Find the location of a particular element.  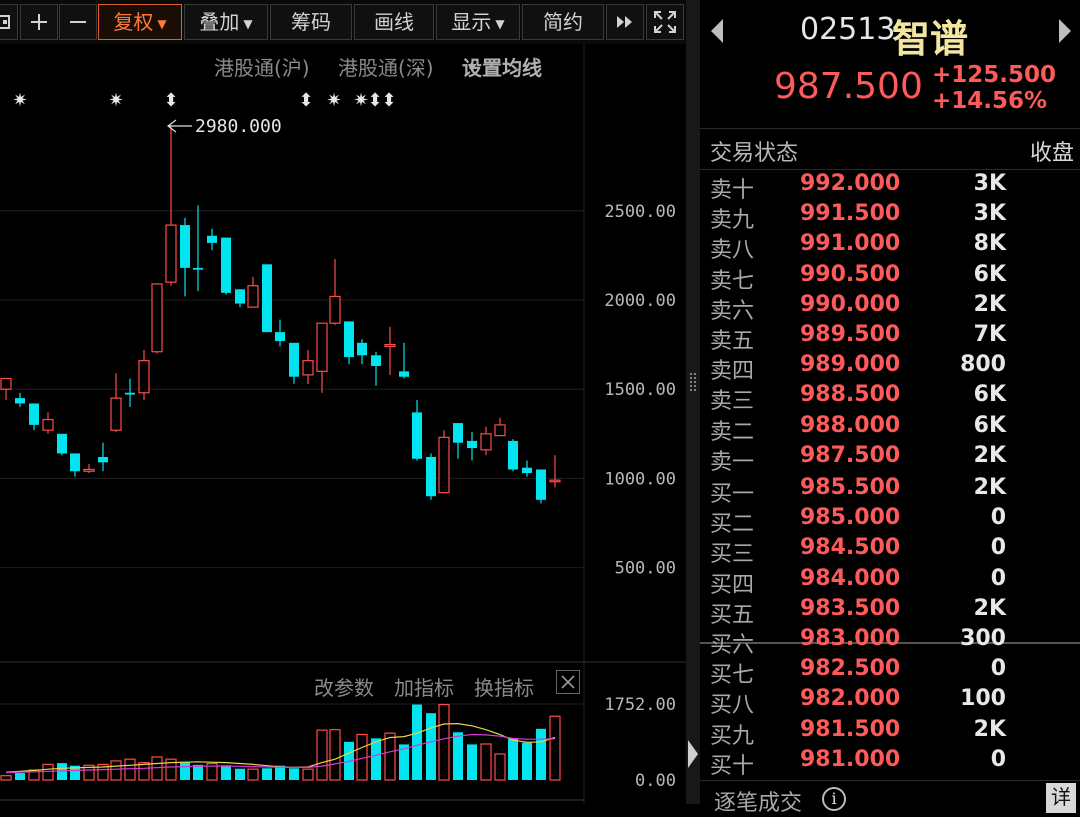

volume-tick-label: 1752.00 is located at coordinates (640, 705).